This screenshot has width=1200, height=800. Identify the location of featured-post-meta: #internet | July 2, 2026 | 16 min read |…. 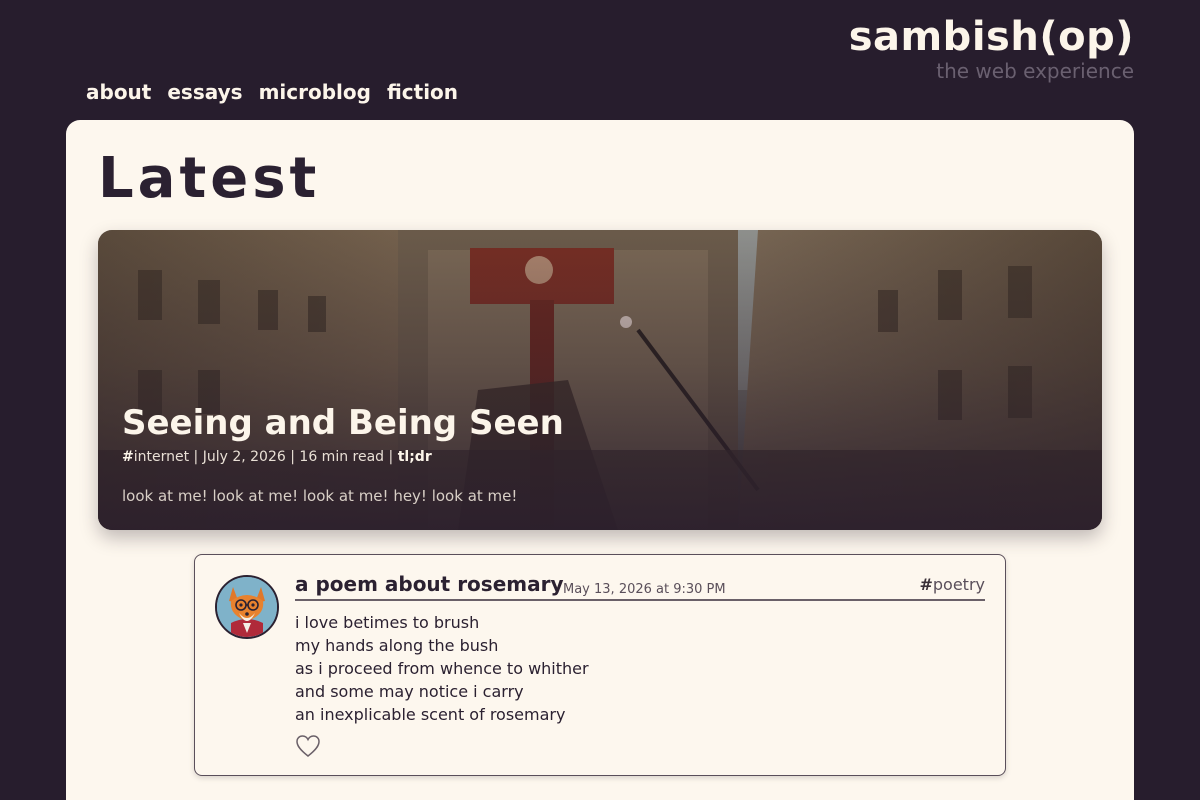
(277, 457).